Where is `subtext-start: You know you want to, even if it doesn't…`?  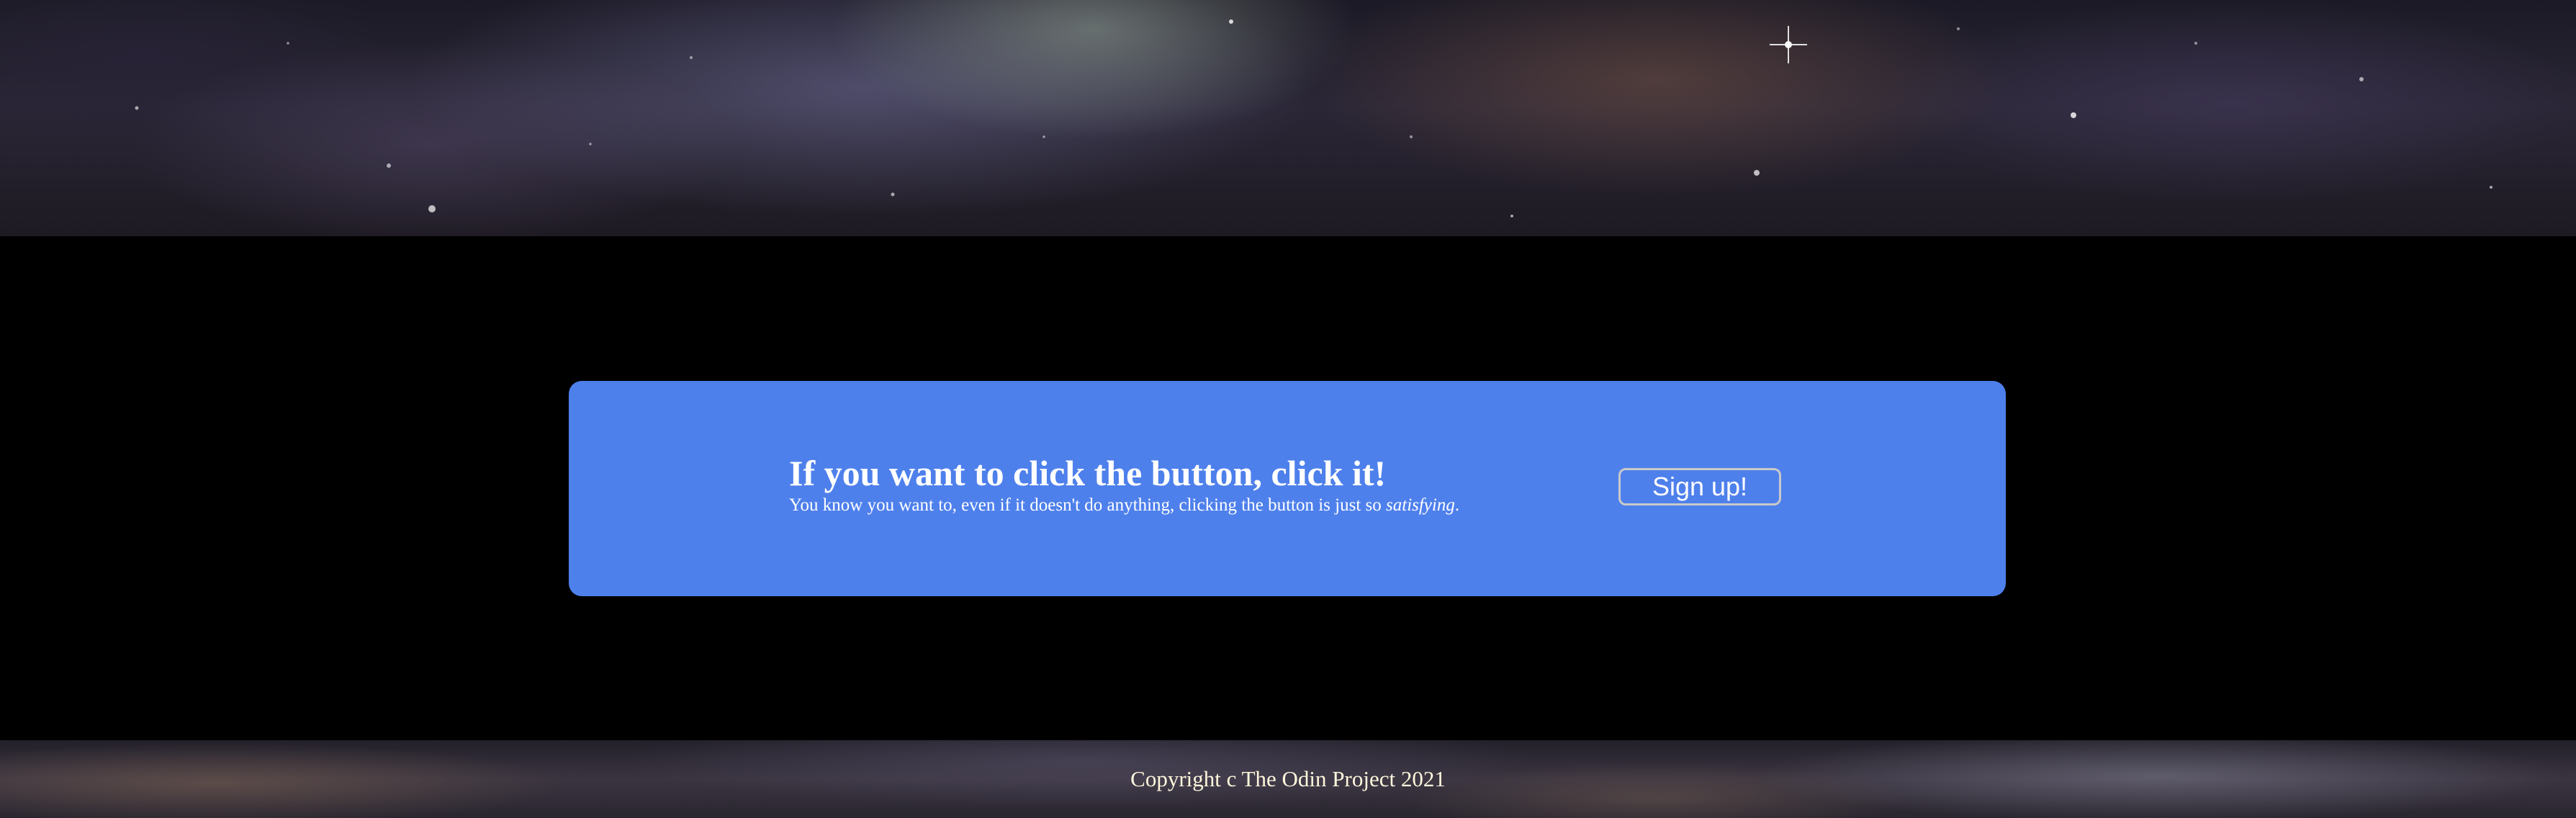
subtext-start: You know you want to, even if it doesn't… is located at coordinates (1088, 505).